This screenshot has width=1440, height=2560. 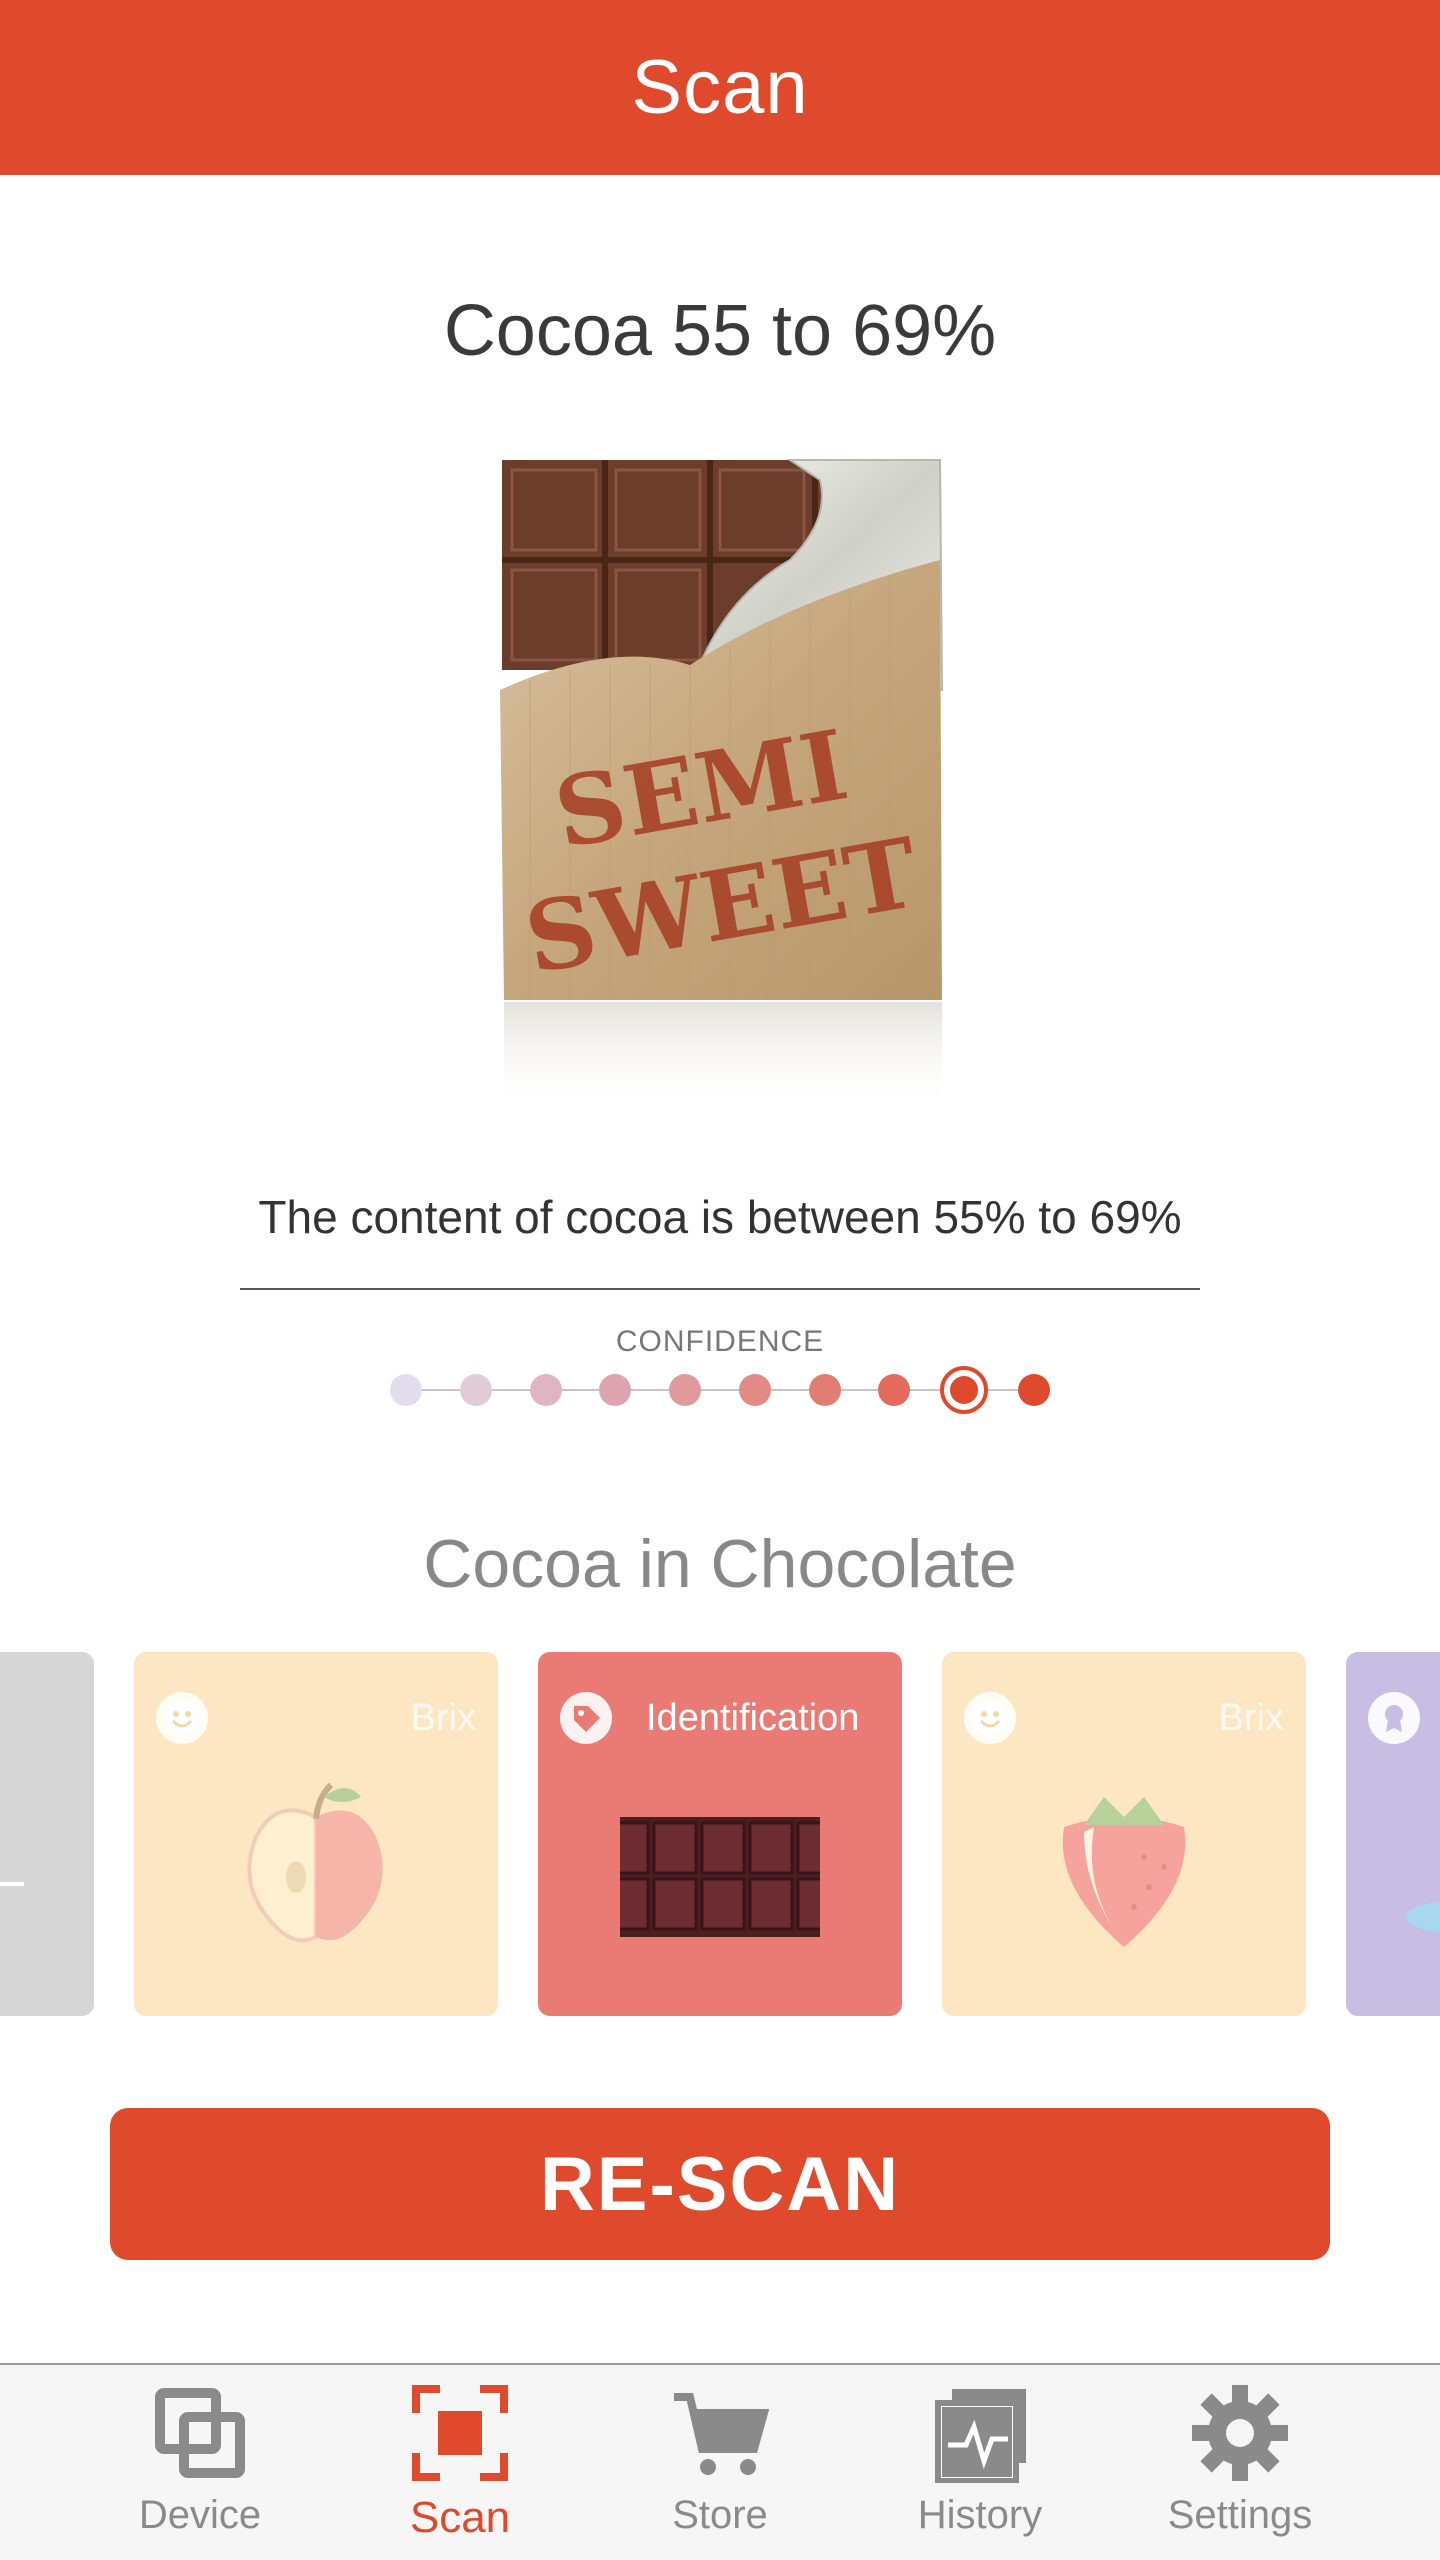 I want to click on nav-item-store: Store, so click(x=720, y=2462).